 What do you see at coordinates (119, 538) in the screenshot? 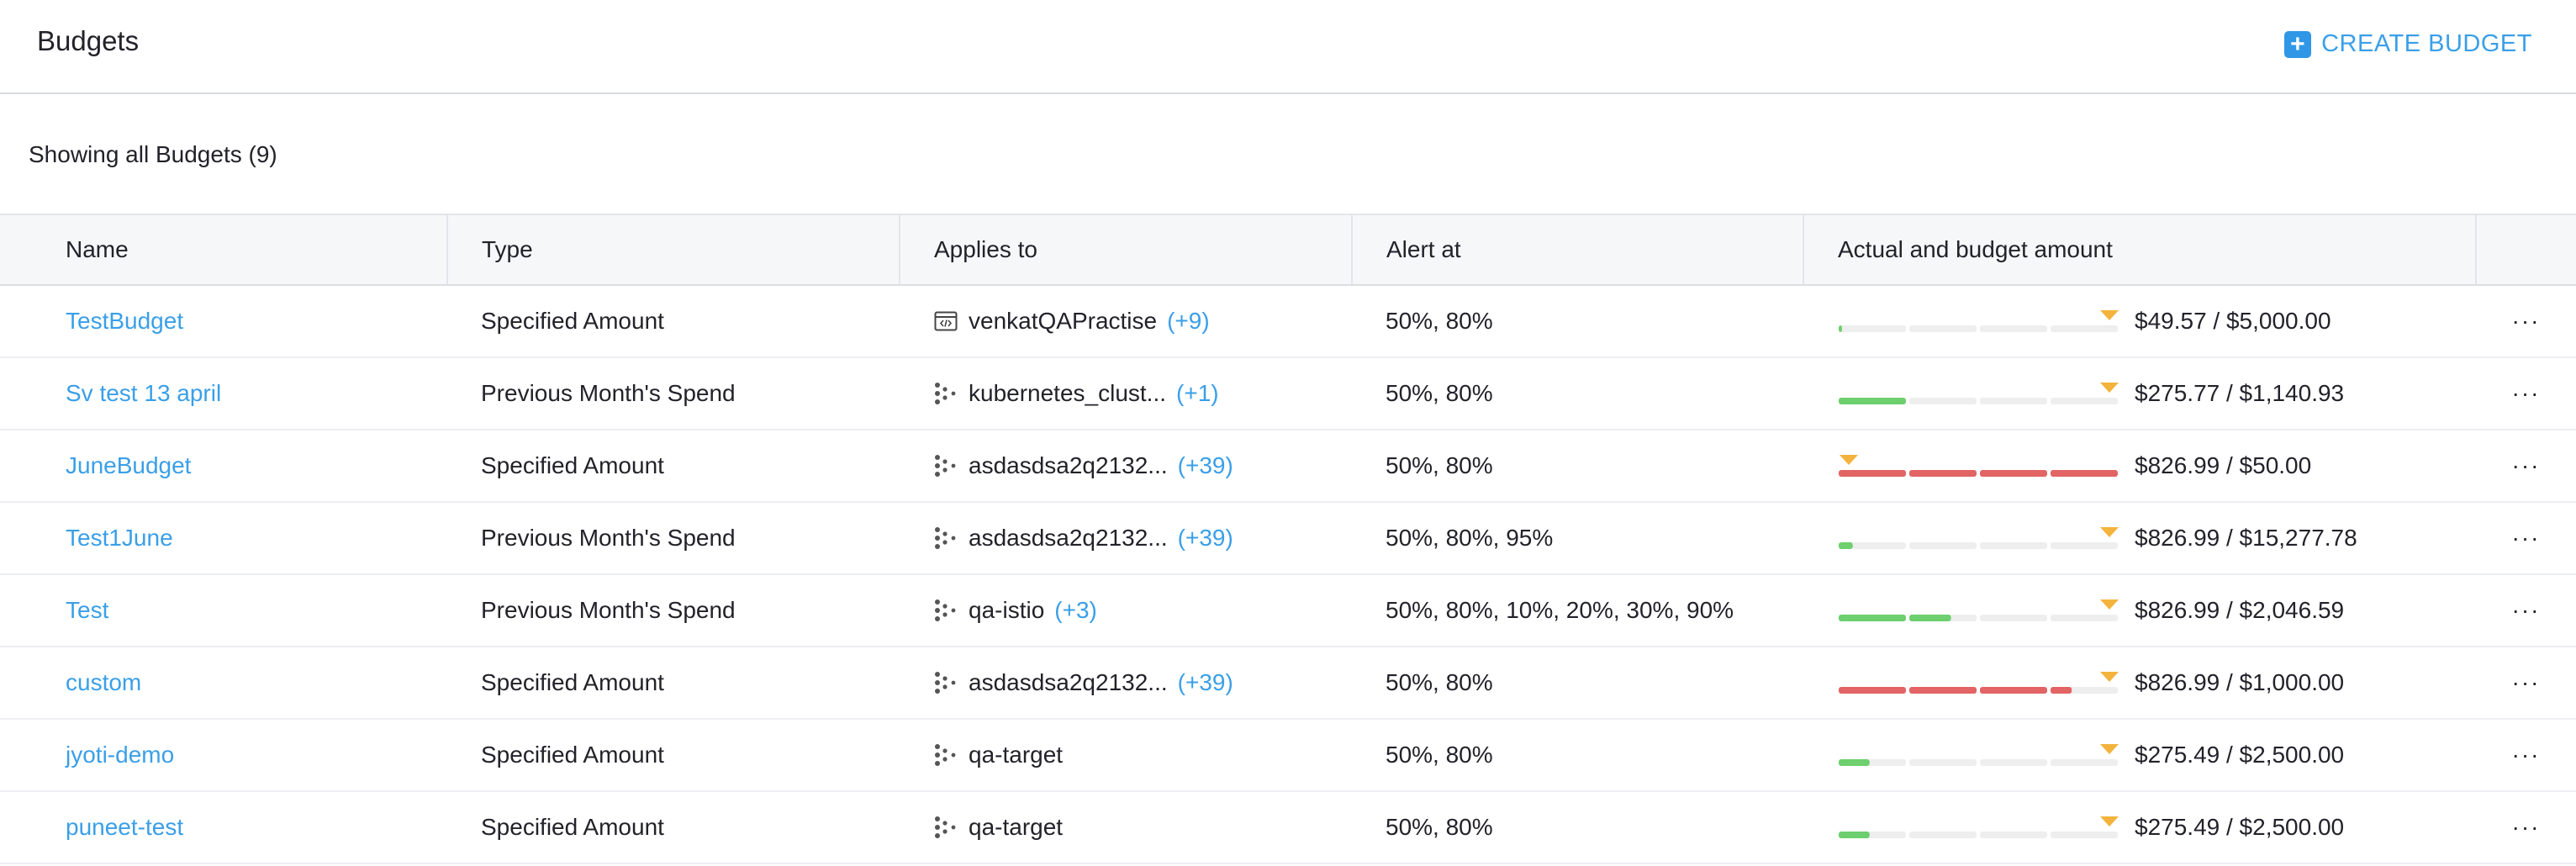
I see `budget-name-link: Test1June` at bounding box center [119, 538].